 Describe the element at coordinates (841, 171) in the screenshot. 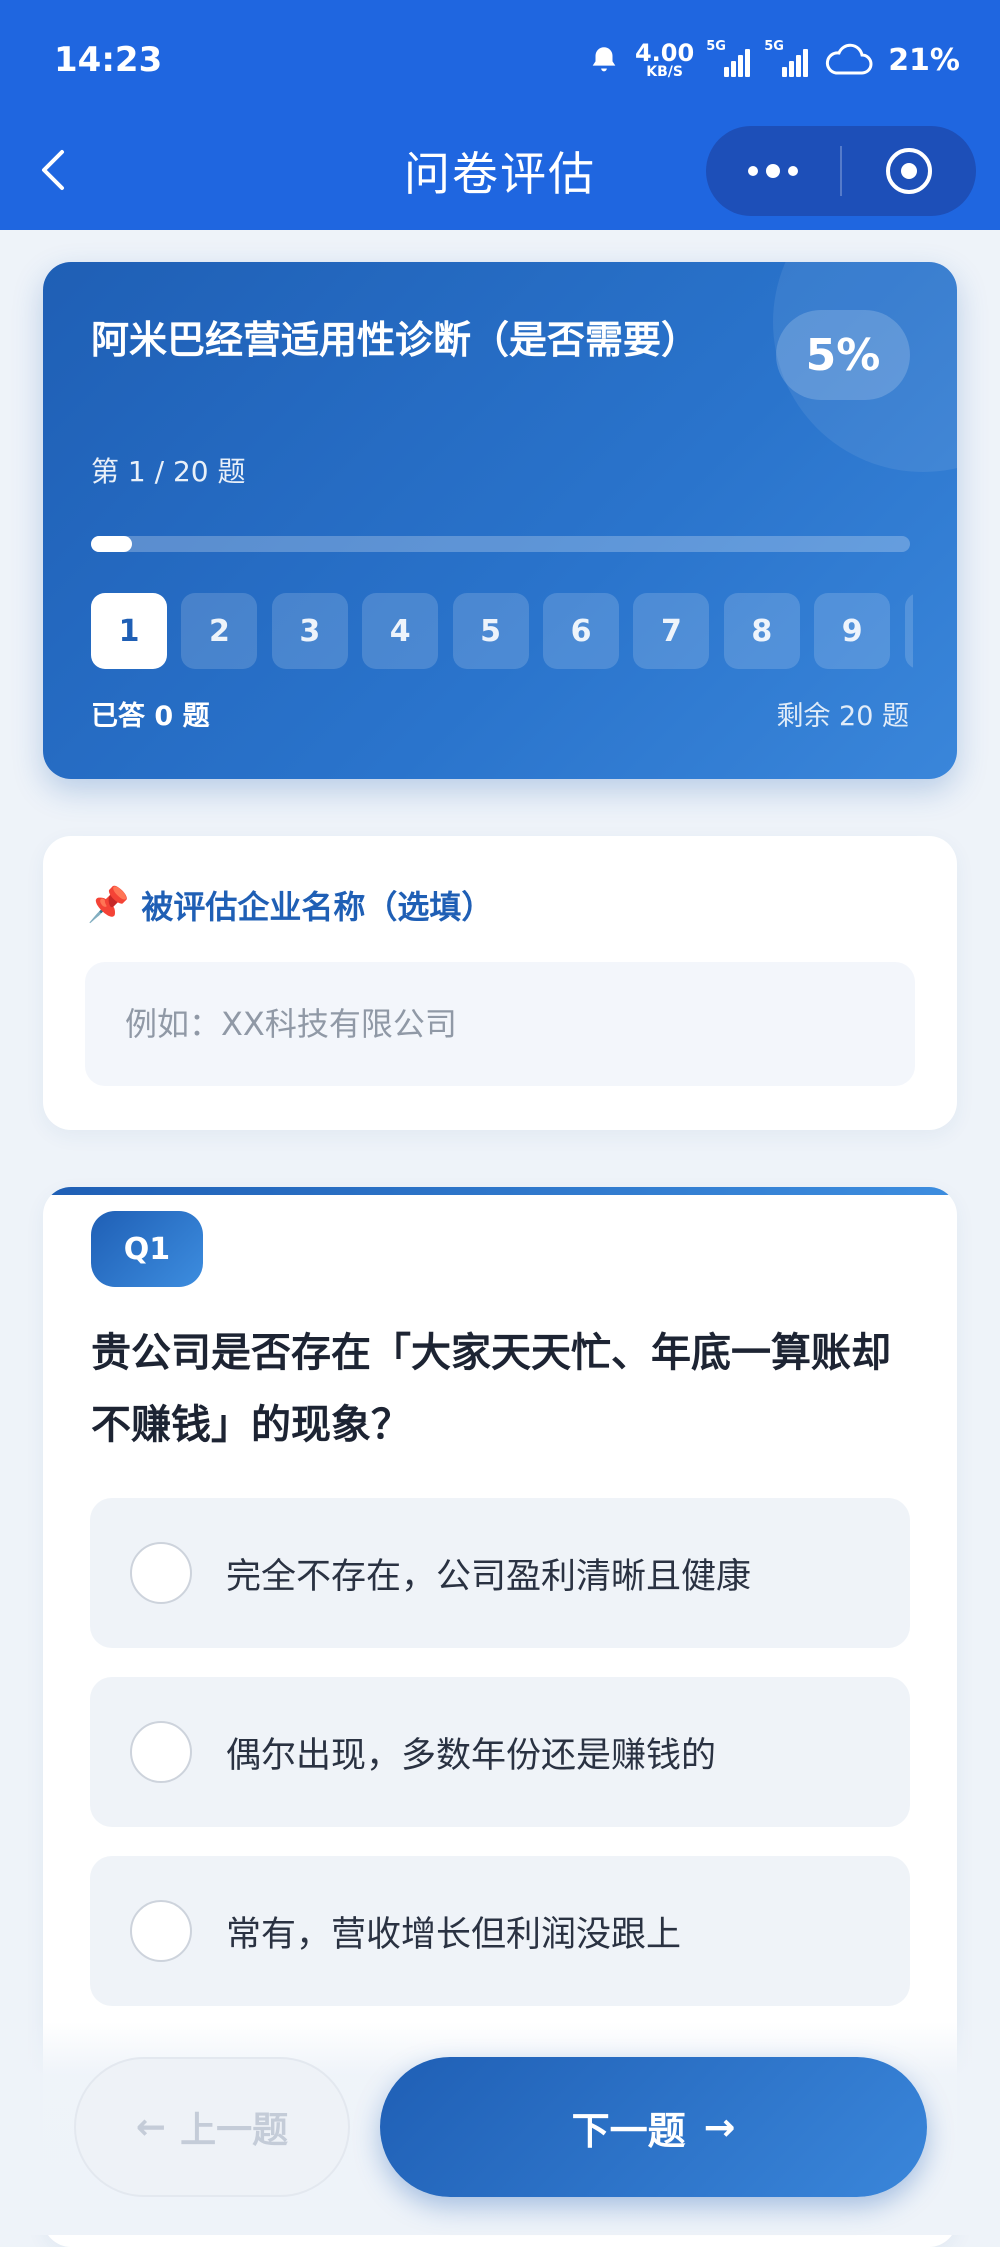

I see `mini-program-capsule` at that location.